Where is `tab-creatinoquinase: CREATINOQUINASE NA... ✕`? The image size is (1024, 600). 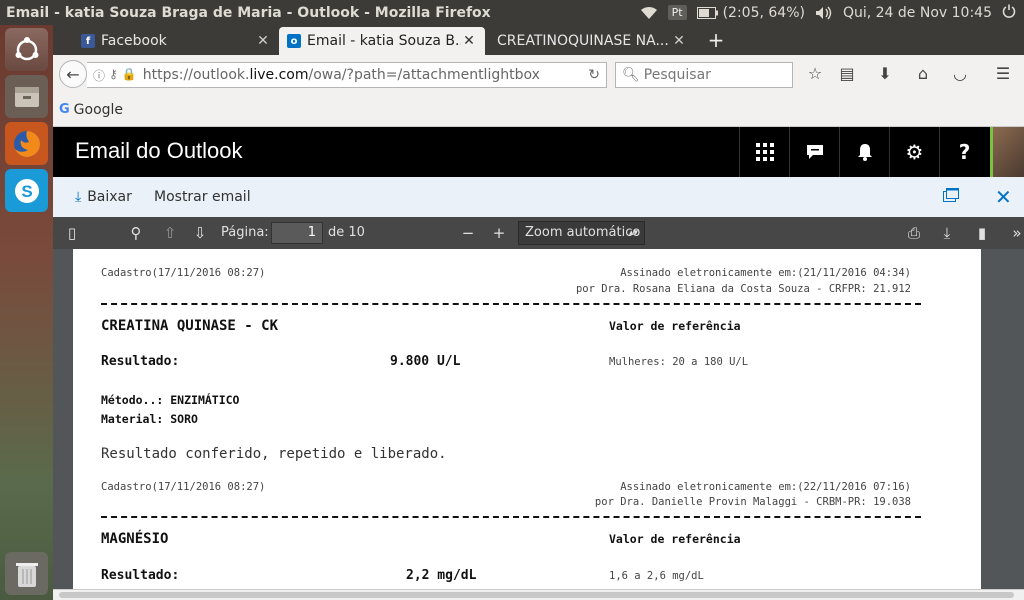 tab-creatinoquinase: CREATINOQUINASE NA... ✕ is located at coordinates (592, 41).